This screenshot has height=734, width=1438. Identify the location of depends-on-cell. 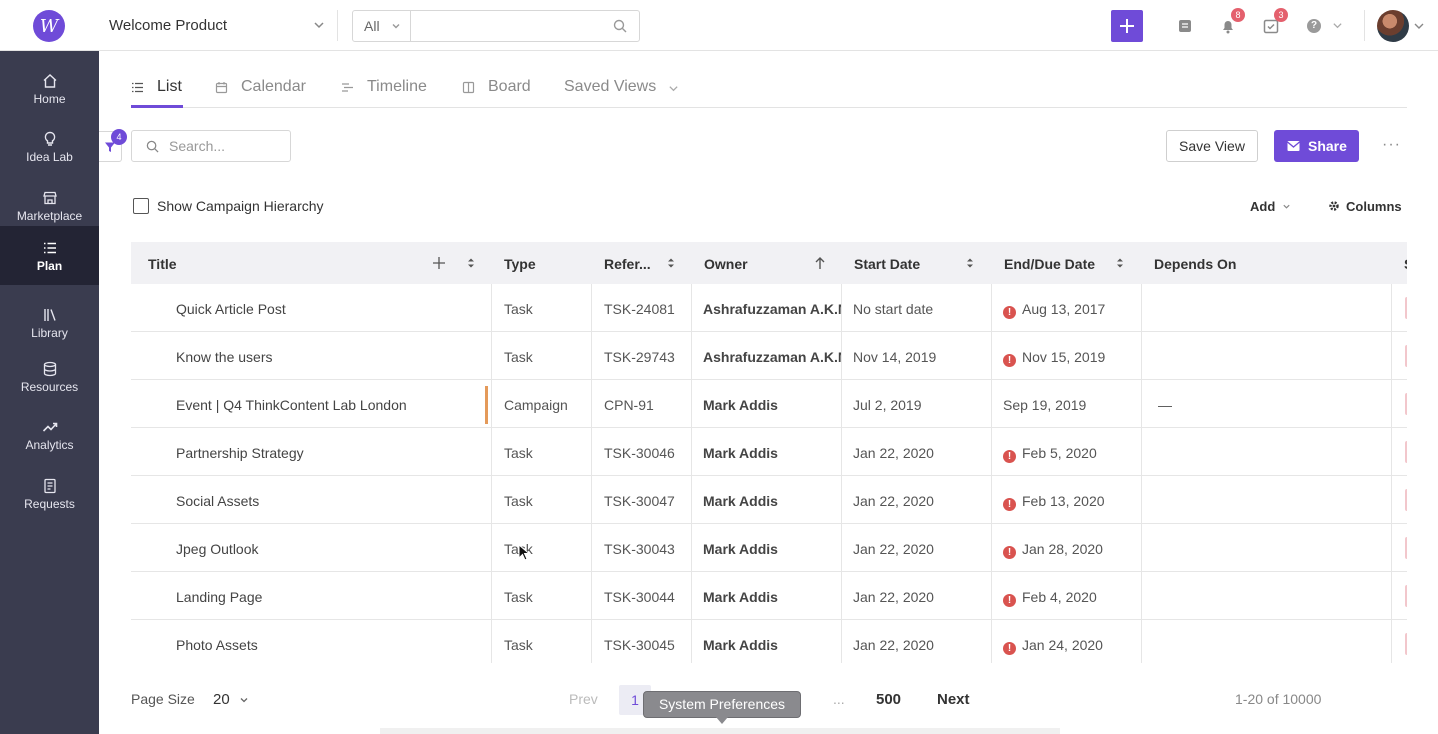
(1267, 452).